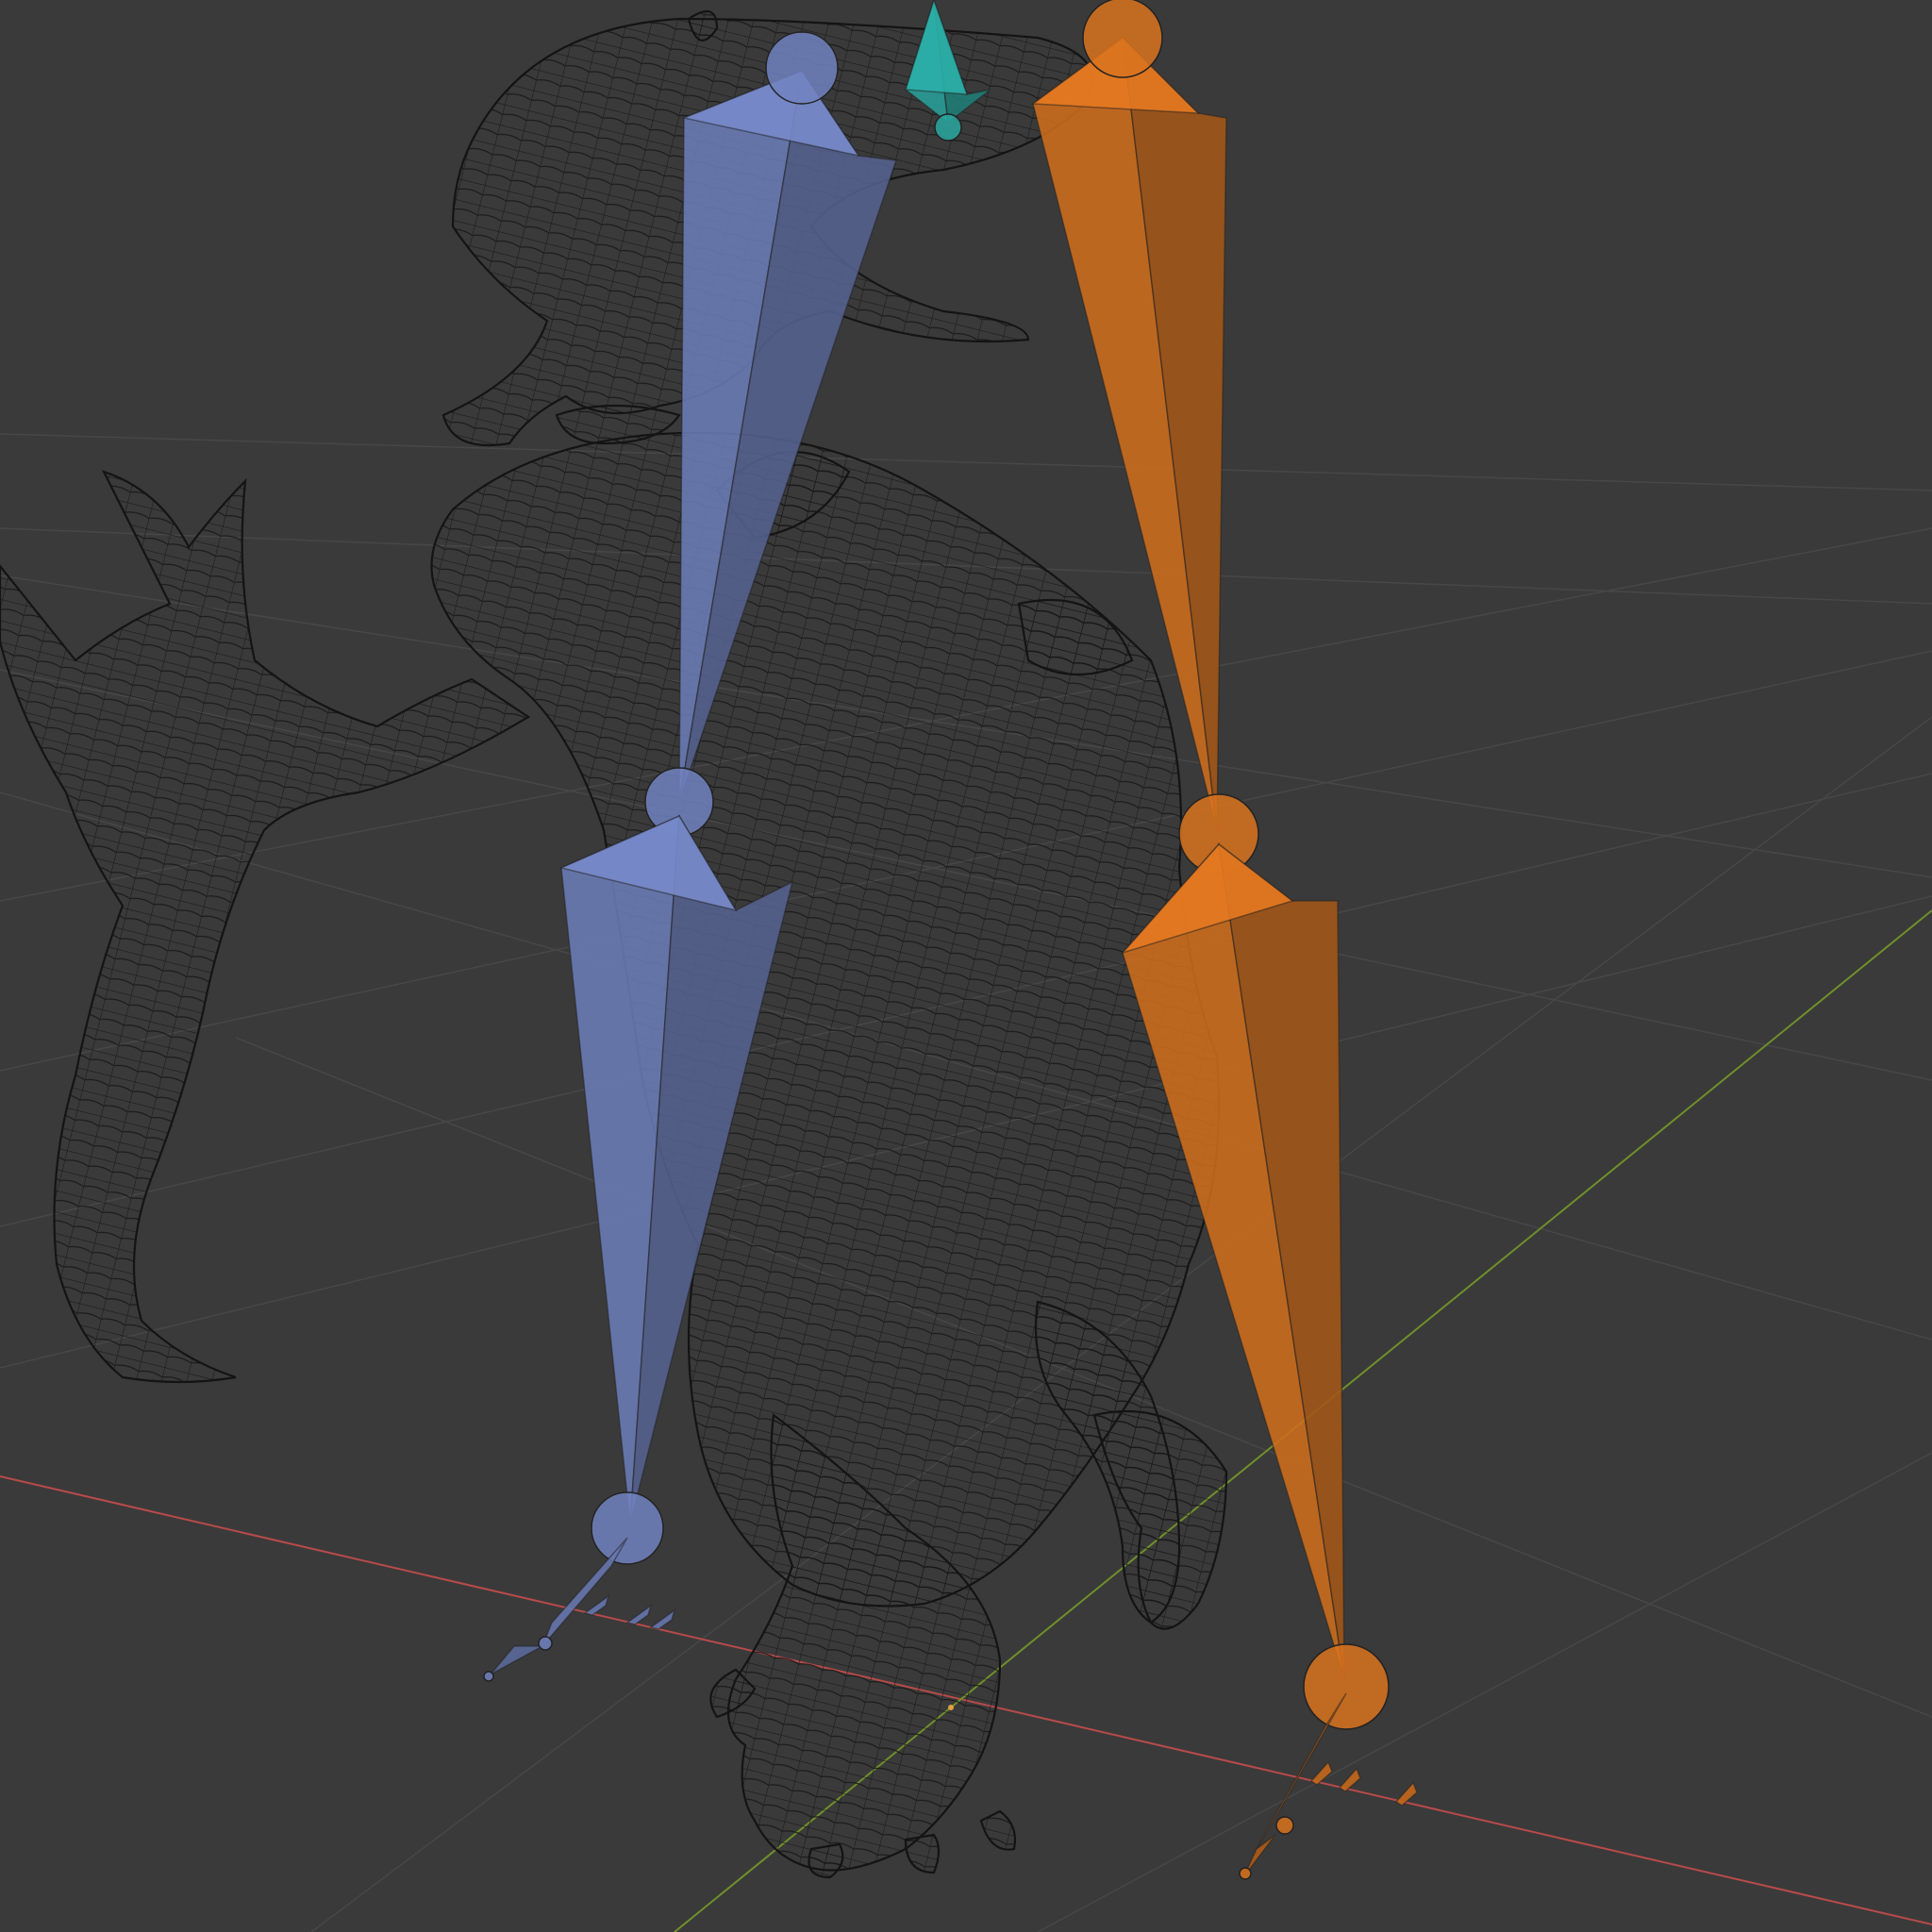 This screenshot has height=1932, width=1932. Describe the element at coordinates (951, 1708) in the screenshot. I see `origin-point` at that location.